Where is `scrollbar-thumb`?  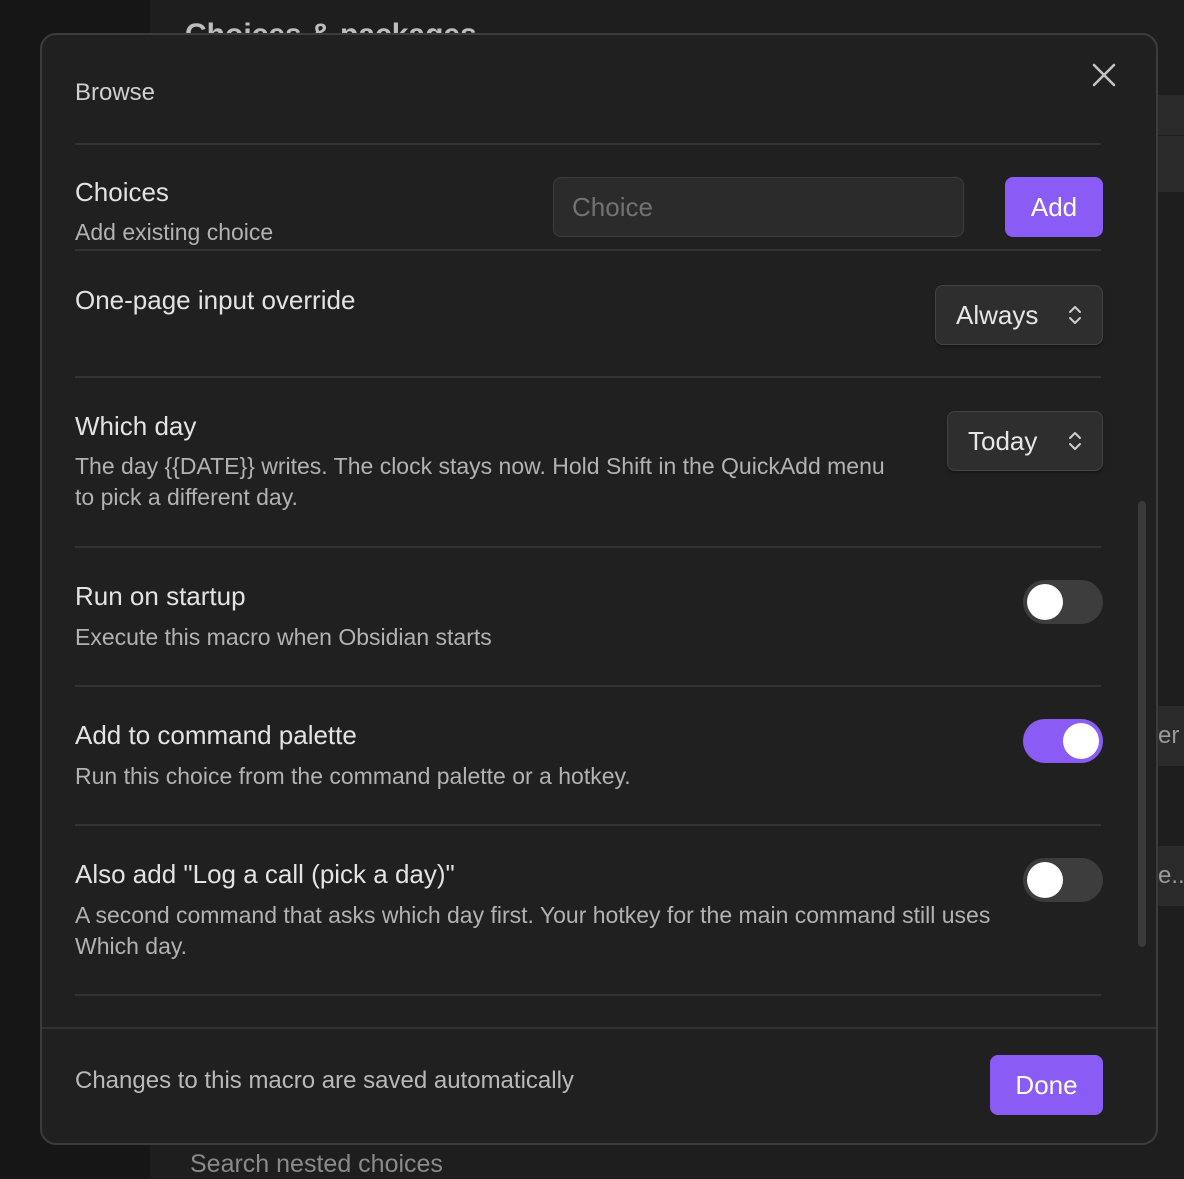 scrollbar-thumb is located at coordinates (1142, 724).